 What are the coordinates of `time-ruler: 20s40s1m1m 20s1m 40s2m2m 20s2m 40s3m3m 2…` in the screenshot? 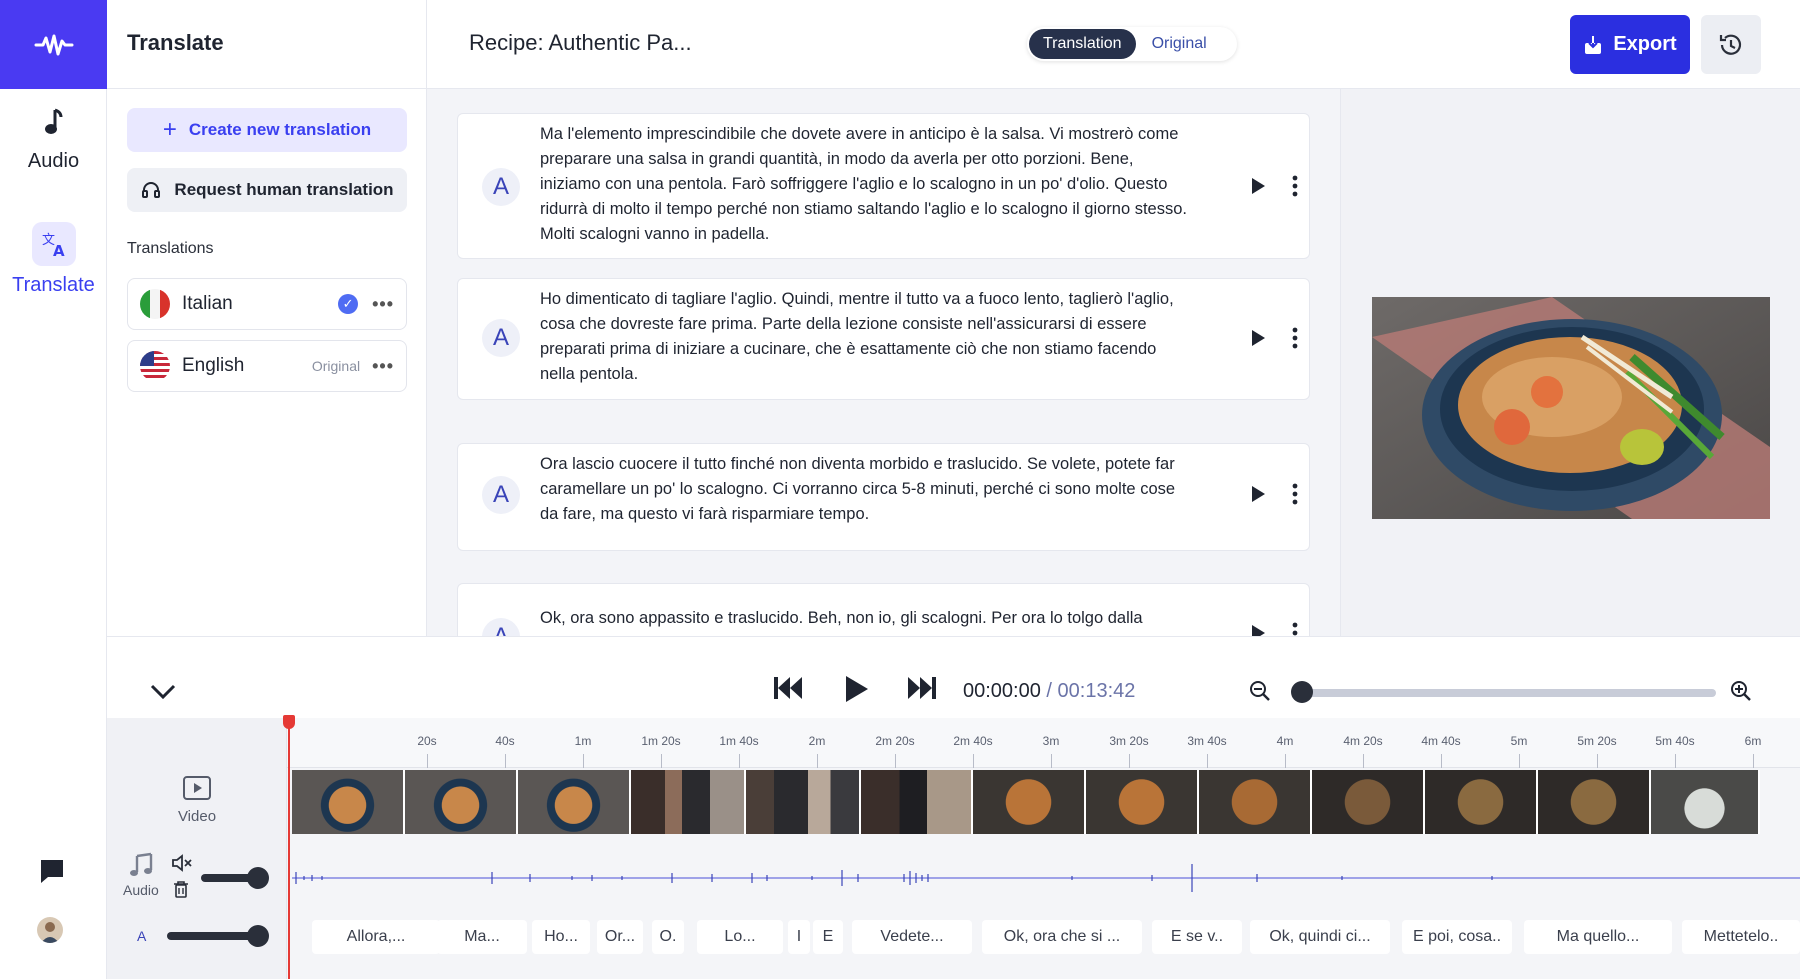 It's located at (1043, 743).